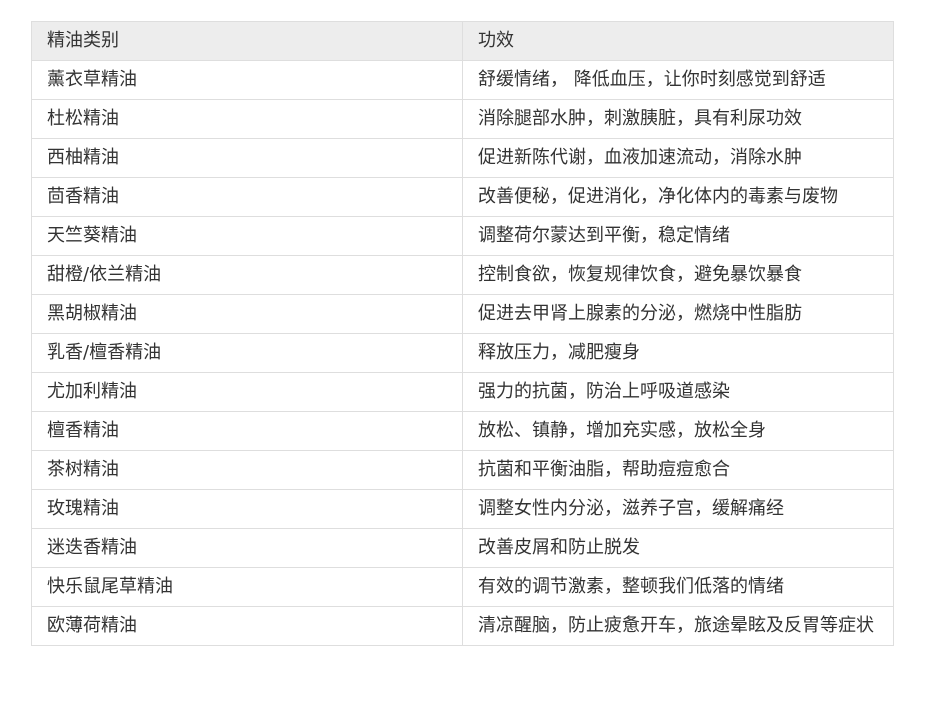 This screenshot has height=702, width=929. I want to click on oil-effect-cell: 放松、镇静，增加充实感，放松全身, so click(678, 431).